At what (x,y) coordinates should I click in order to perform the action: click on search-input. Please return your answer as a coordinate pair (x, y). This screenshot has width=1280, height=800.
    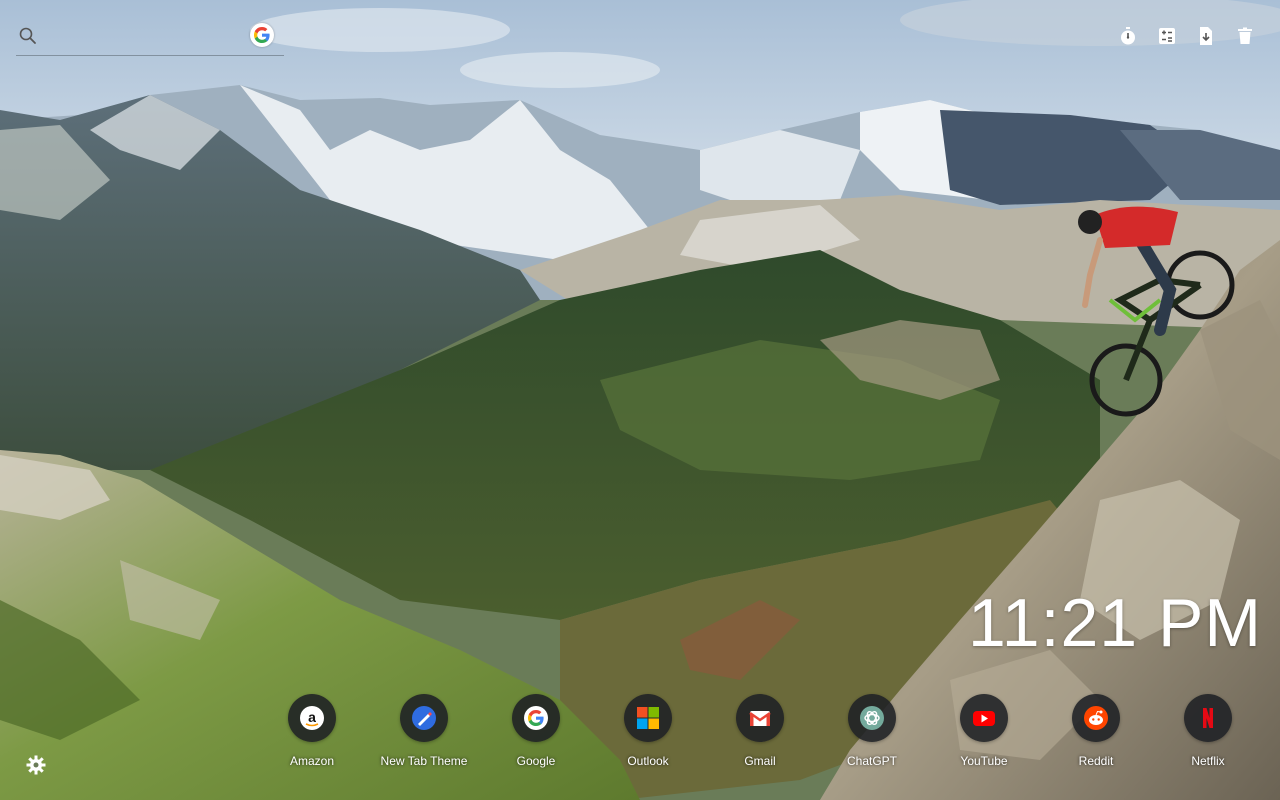
    Looking at the image, I should click on (146, 37).